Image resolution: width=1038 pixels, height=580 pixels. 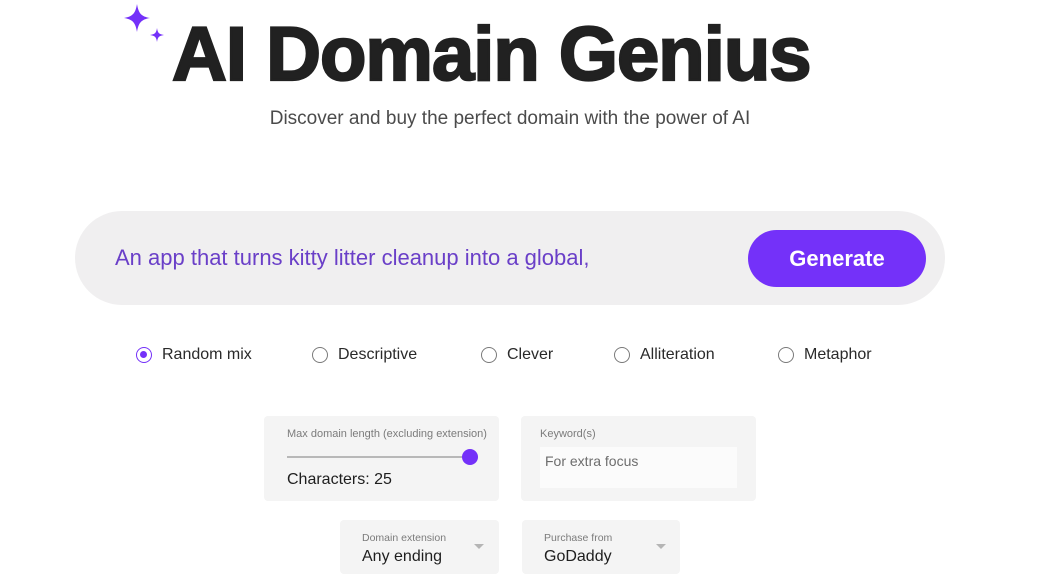 What do you see at coordinates (405, 258) in the screenshot?
I see `prompt-input` at bounding box center [405, 258].